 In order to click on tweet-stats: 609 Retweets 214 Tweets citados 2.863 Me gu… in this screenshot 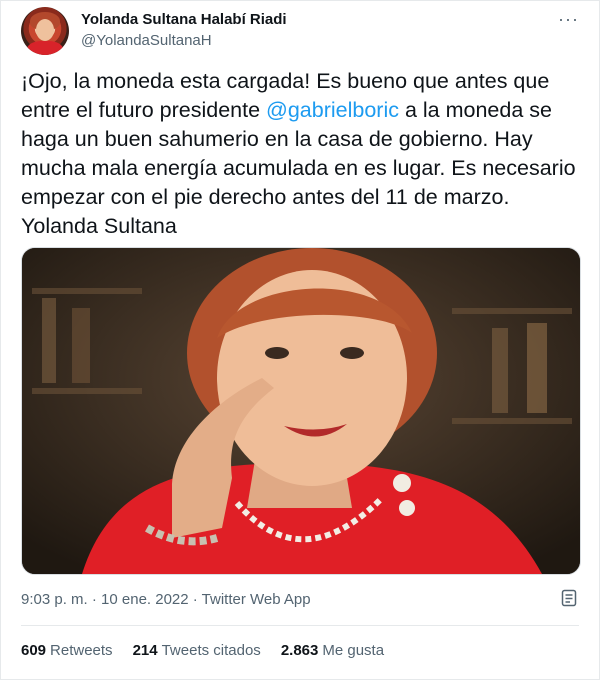, I will do `click(202, 650)`.